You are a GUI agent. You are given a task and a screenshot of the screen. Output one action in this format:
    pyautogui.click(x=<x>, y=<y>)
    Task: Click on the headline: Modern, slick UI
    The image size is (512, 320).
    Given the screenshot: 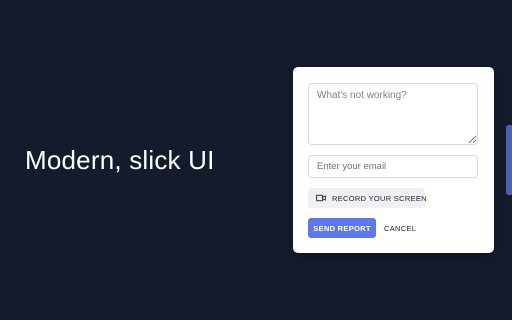 What is the action you would take?
    pyautogui.click(x=120, y=160)
    